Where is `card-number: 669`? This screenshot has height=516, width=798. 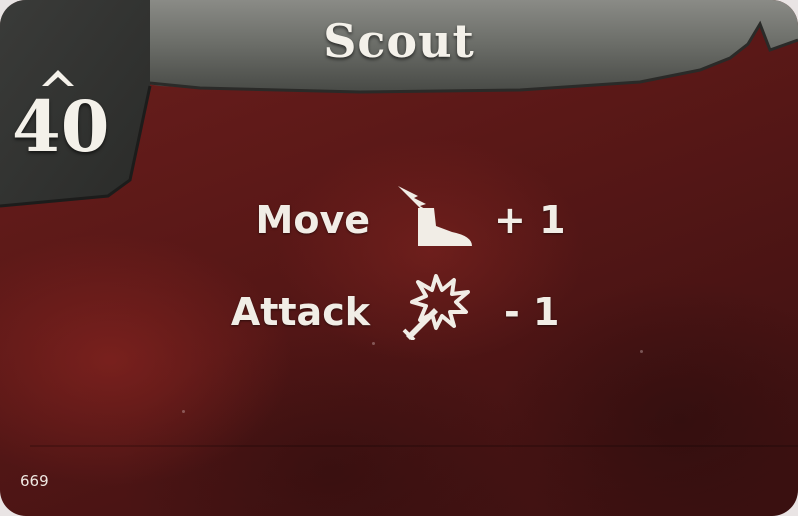 card-number: 669 is located at coordinates (34, 481).